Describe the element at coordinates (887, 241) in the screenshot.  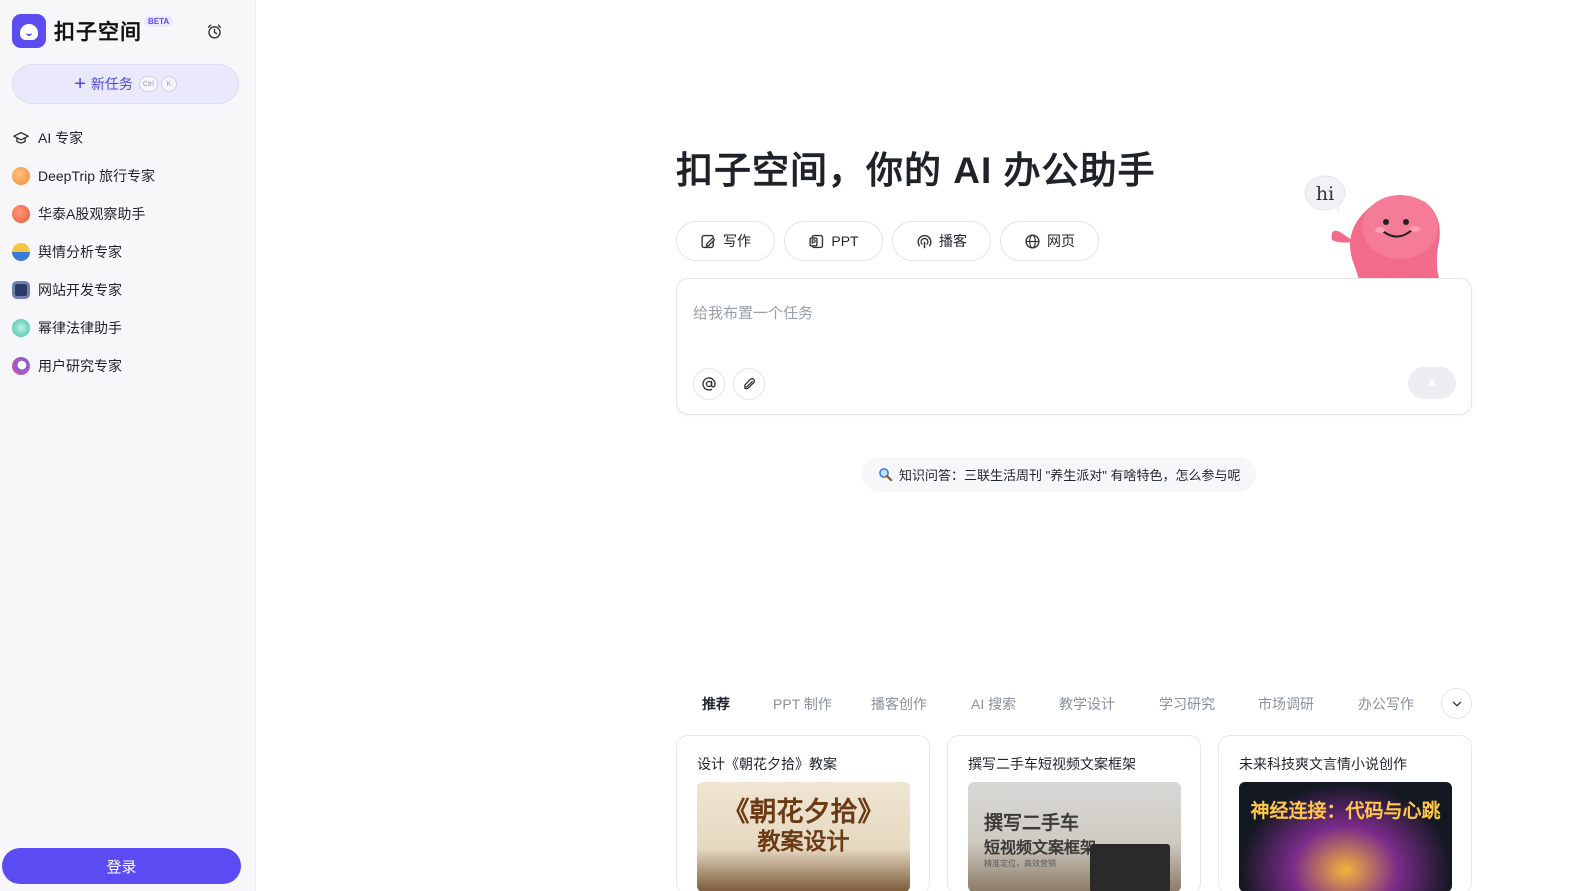
I see `quick-chips: 写作 PPT 播客 网页` at that location.